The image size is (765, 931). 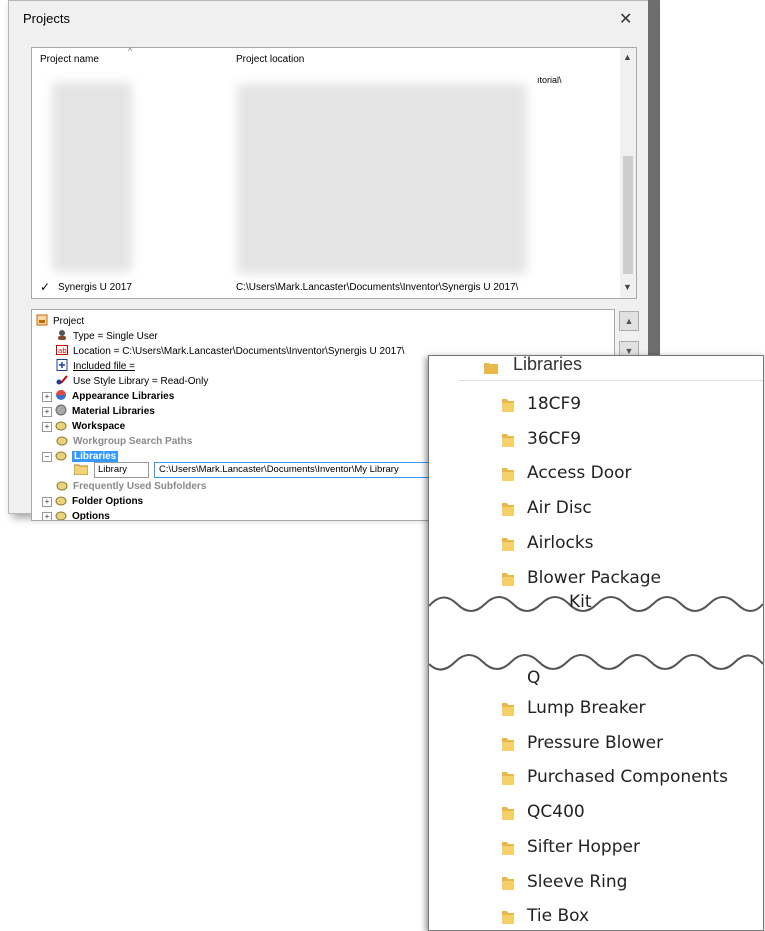 I want to click on material-sphere-icon, so click(x=61, y=410).